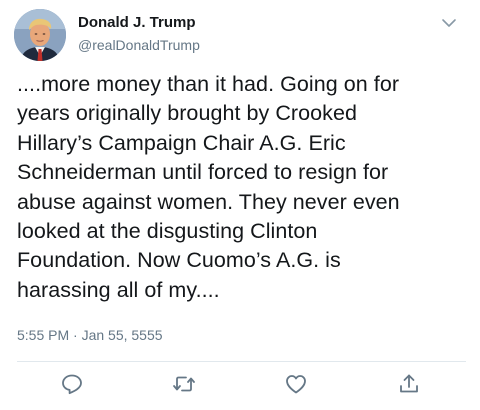 The width and height of the screenshot is (480, 410). What do you see at coordinates (139, 45) in the screenshot?
I see `user-handle: @realDonaldTrump` at bounding box center [139, 45].